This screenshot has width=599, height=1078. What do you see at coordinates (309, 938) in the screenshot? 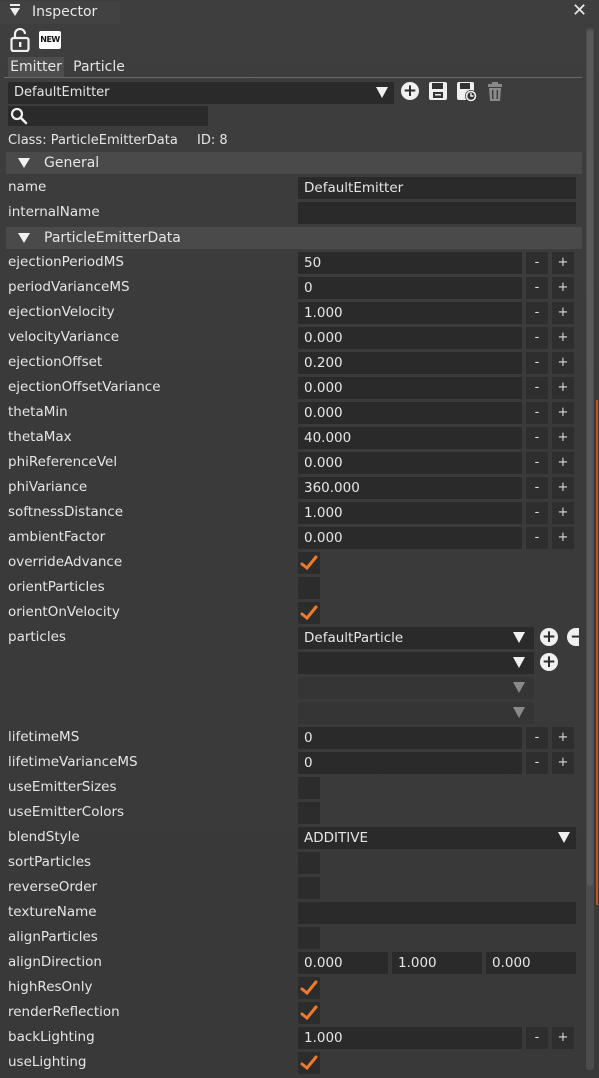
I see `align-particles-checkbox` at bounding box center [309, 938].